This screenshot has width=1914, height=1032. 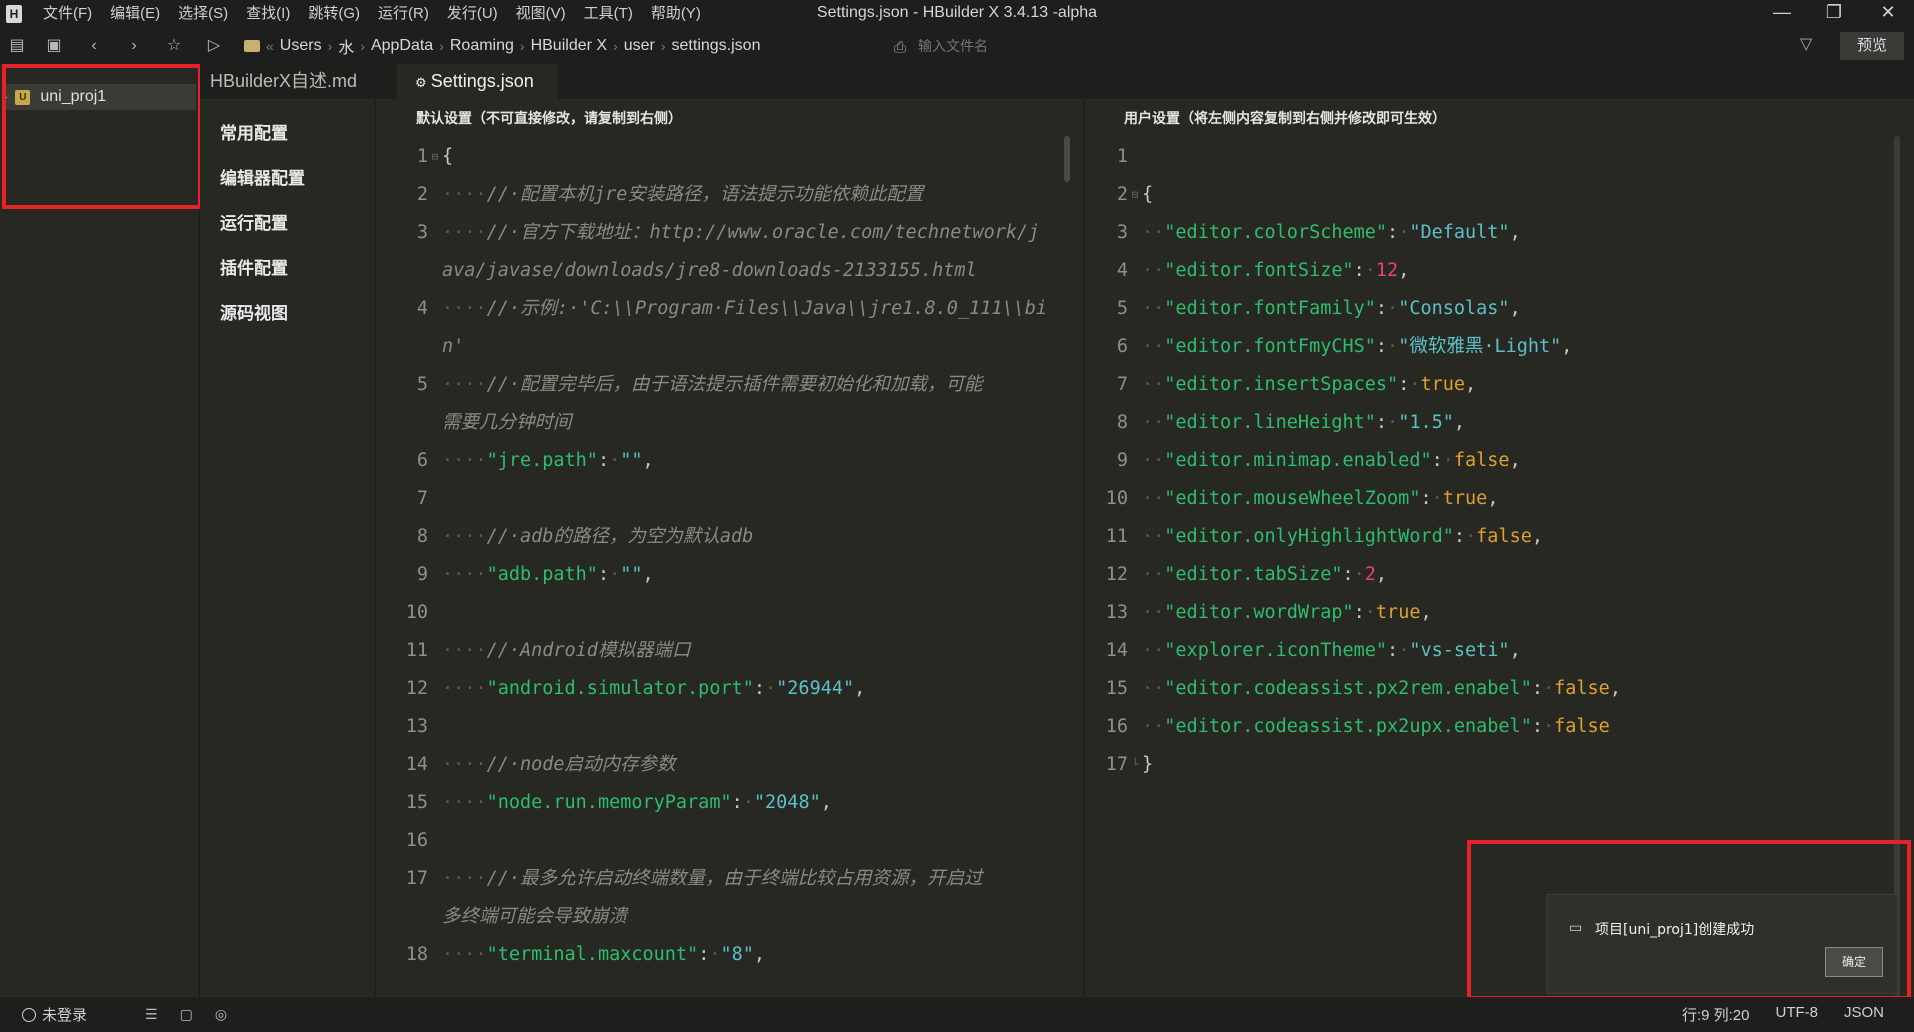 What do you see at coordinates (730, 157) in the screenshot?
I see `code-line: 1 ⊟{` at bounding box center [730, 157].